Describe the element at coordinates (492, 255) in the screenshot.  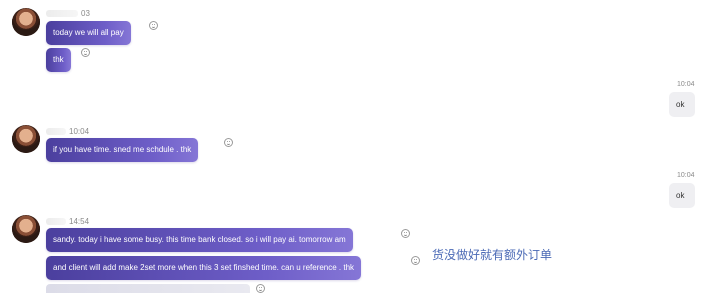
I see `annotation-text: 货没做好就有额外订单` at that location.